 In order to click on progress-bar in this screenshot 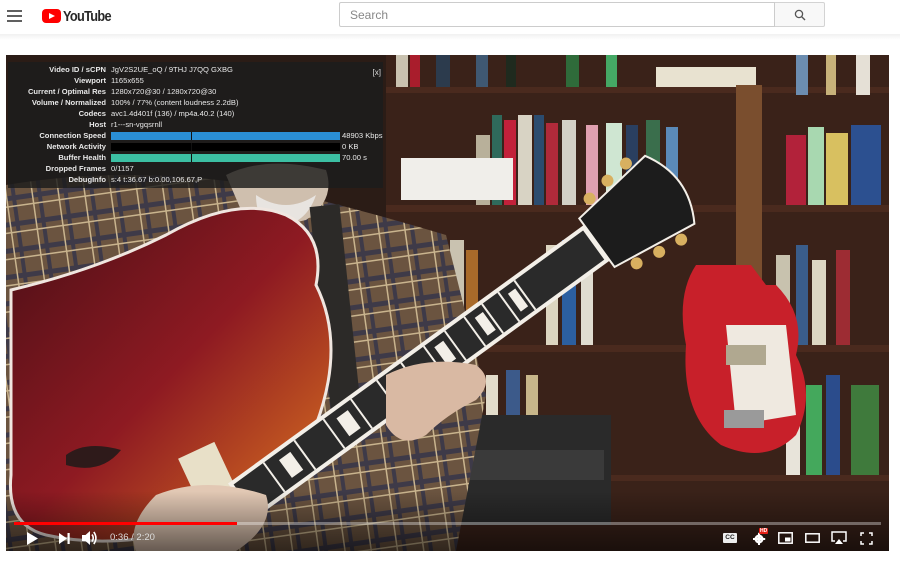, I will do `click(447, 523)`.